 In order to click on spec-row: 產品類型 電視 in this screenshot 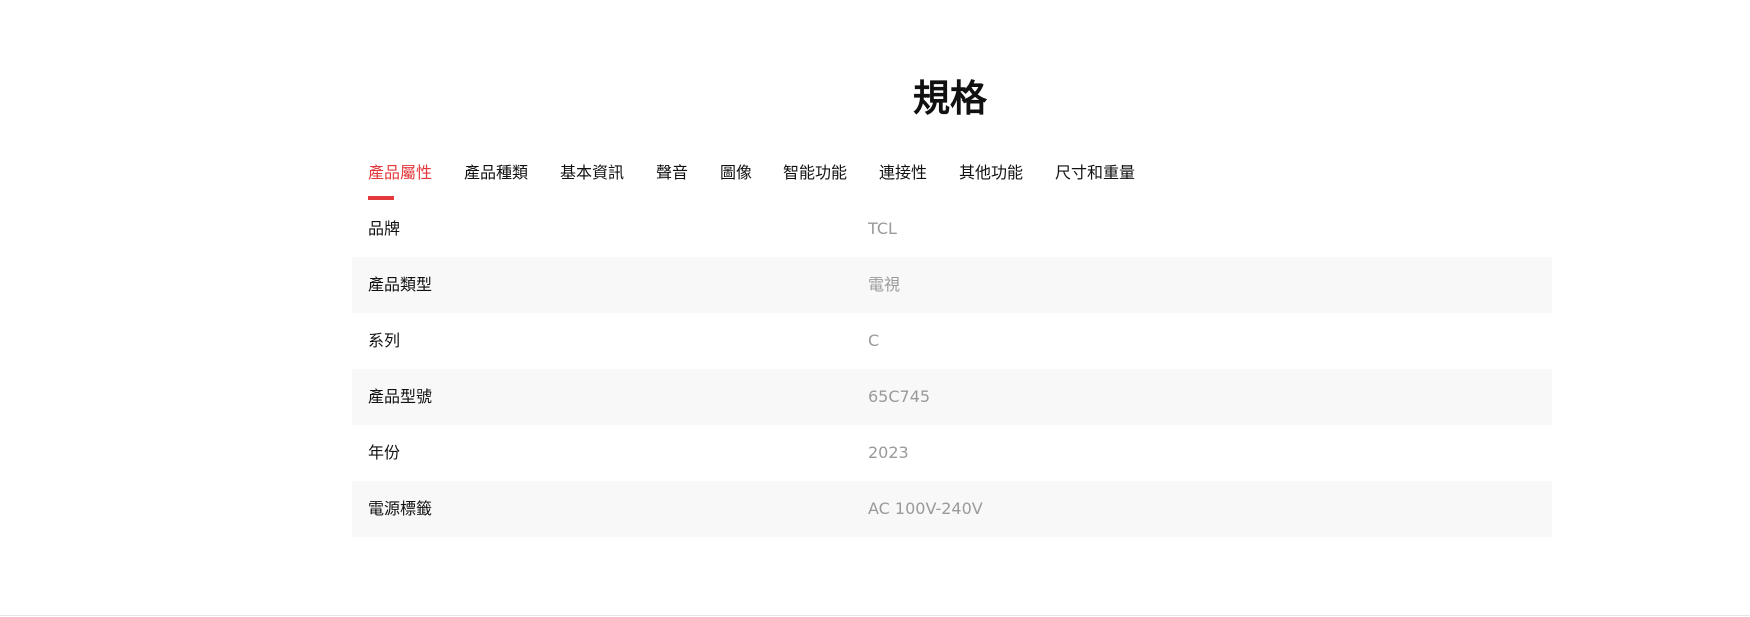, I will do `click(952, 285)`.